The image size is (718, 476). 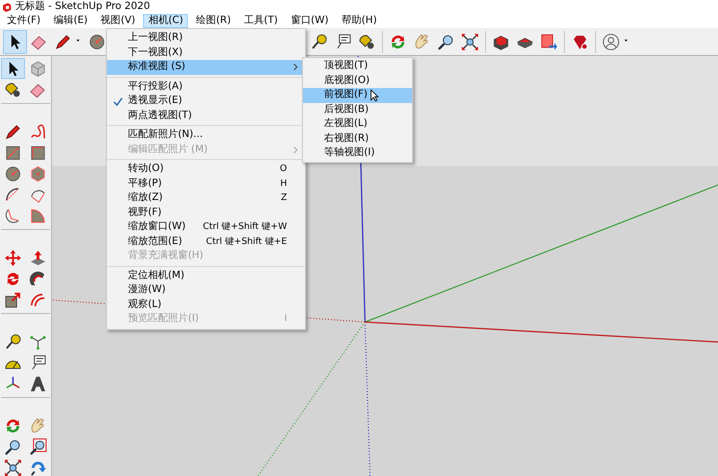 I want to click on menu-item: 缩放窗口(W) Ctrl 键+Shift 键+W, so click(x=206, y=227).